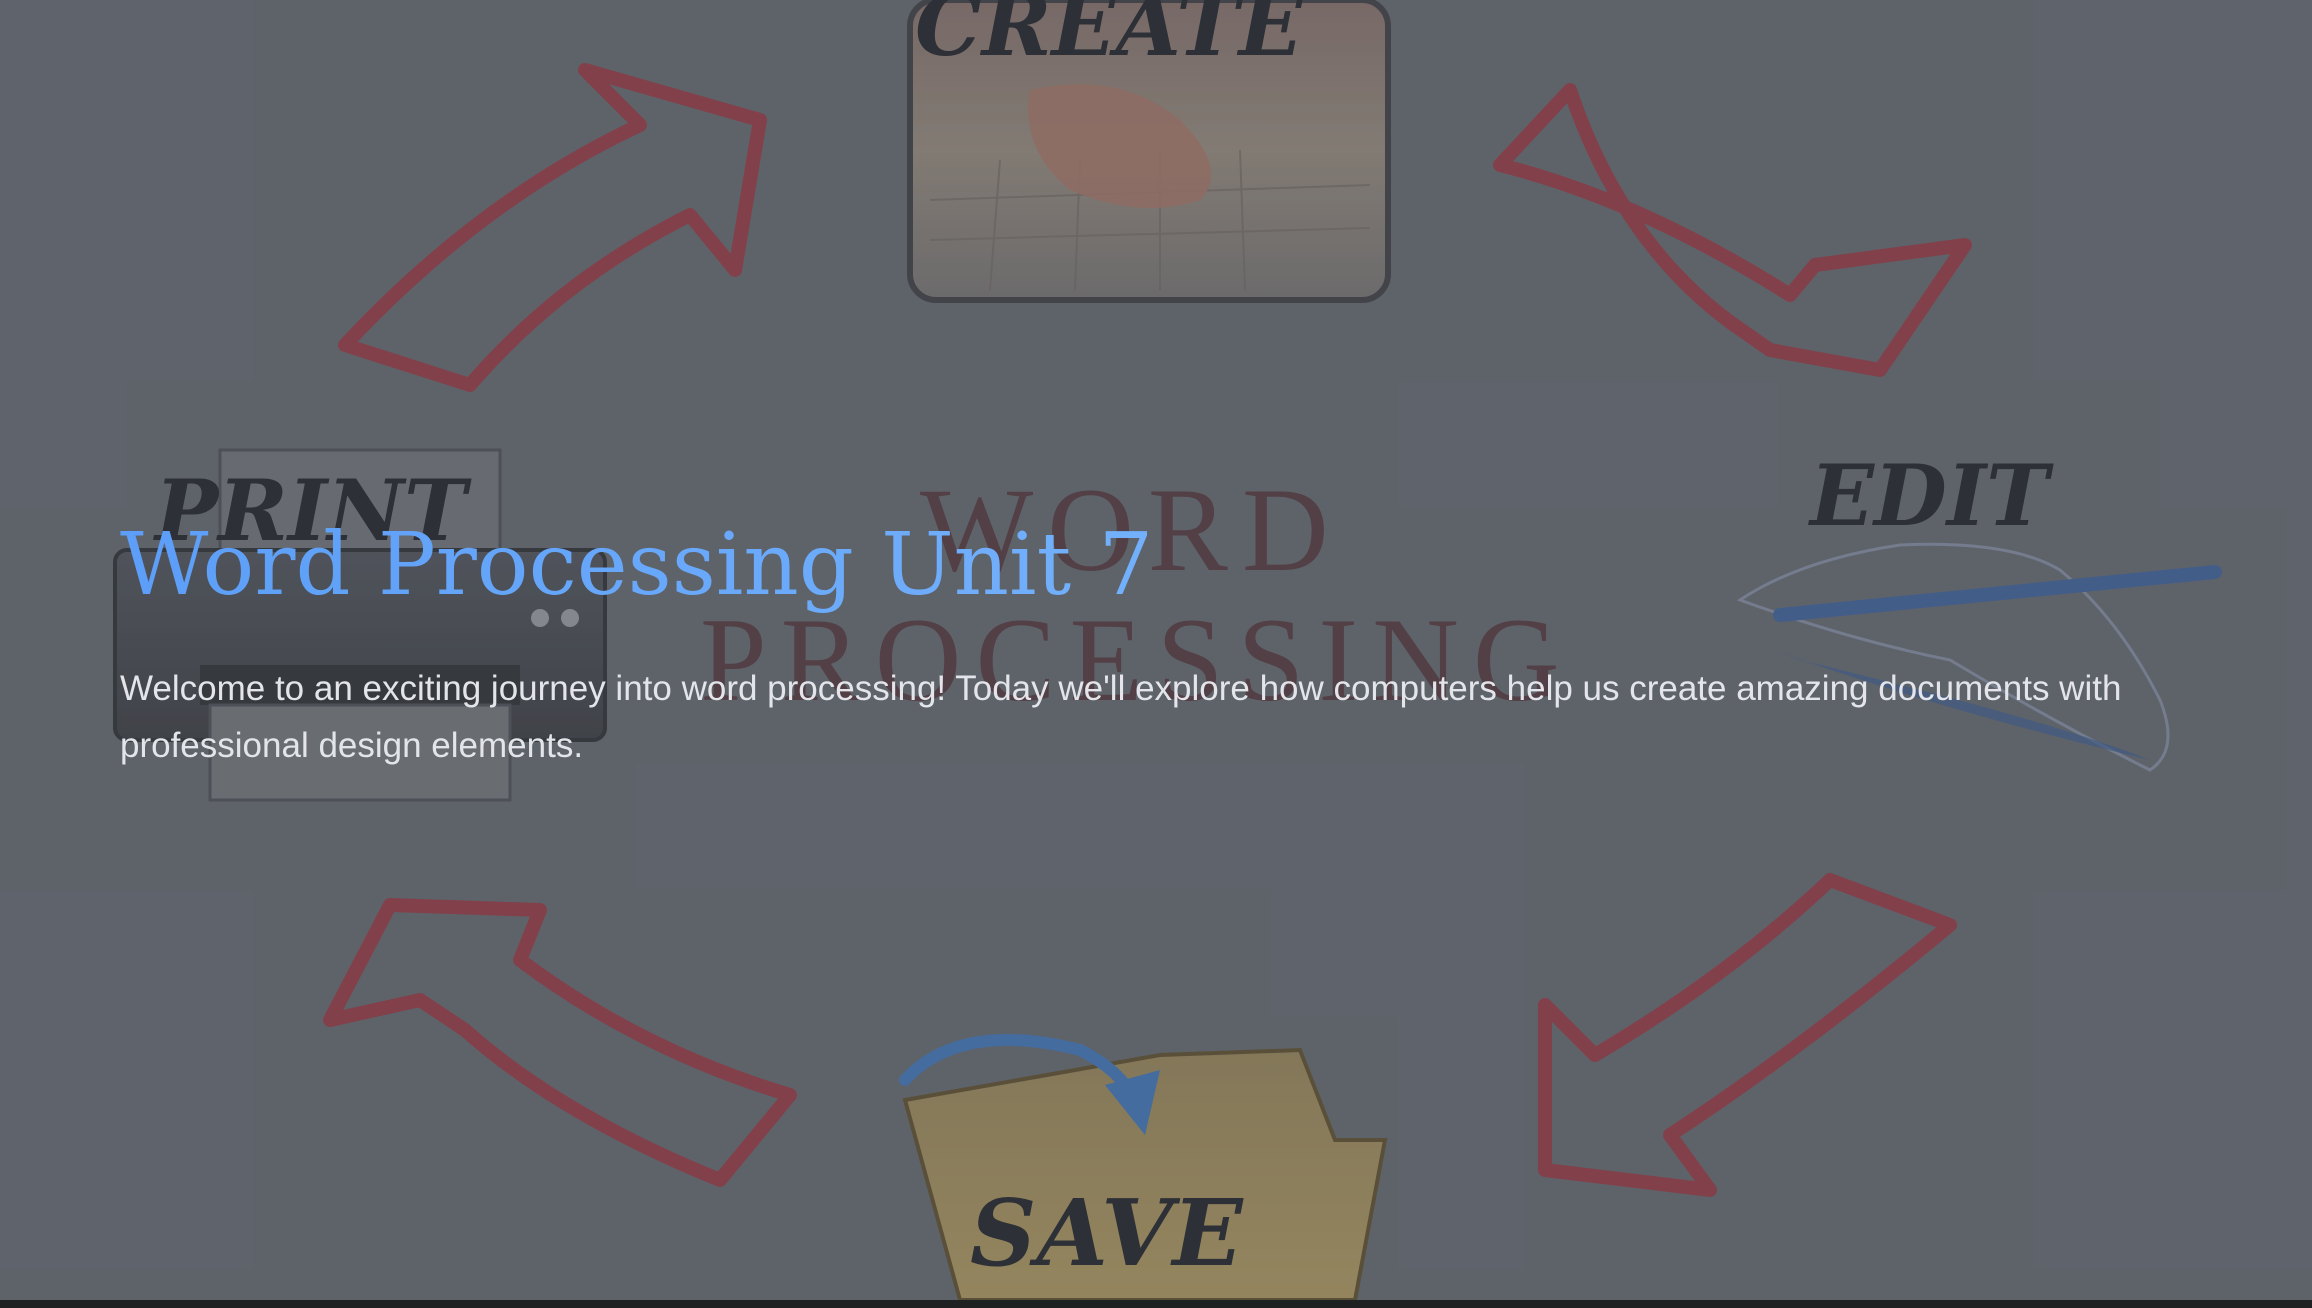 The height and width of the screenshot is (1308, 2312). I want to click on bottom-bar, so click(1156, 1304).